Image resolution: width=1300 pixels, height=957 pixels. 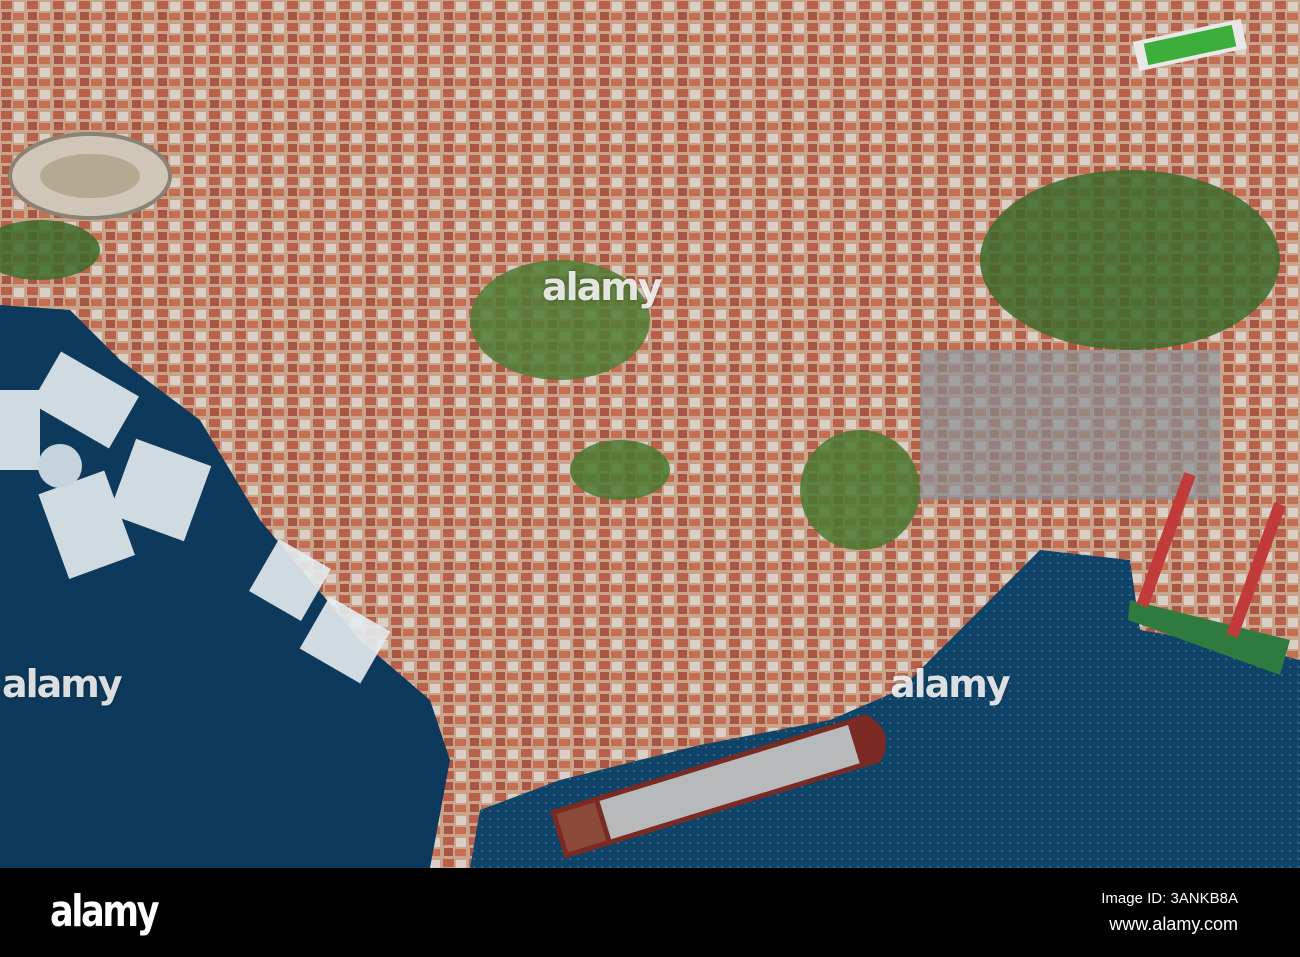 What do you see at coordinates (105, 911) in the screenshot?
I see `alamy-logo: alamy` at bounding box center [105, 911].